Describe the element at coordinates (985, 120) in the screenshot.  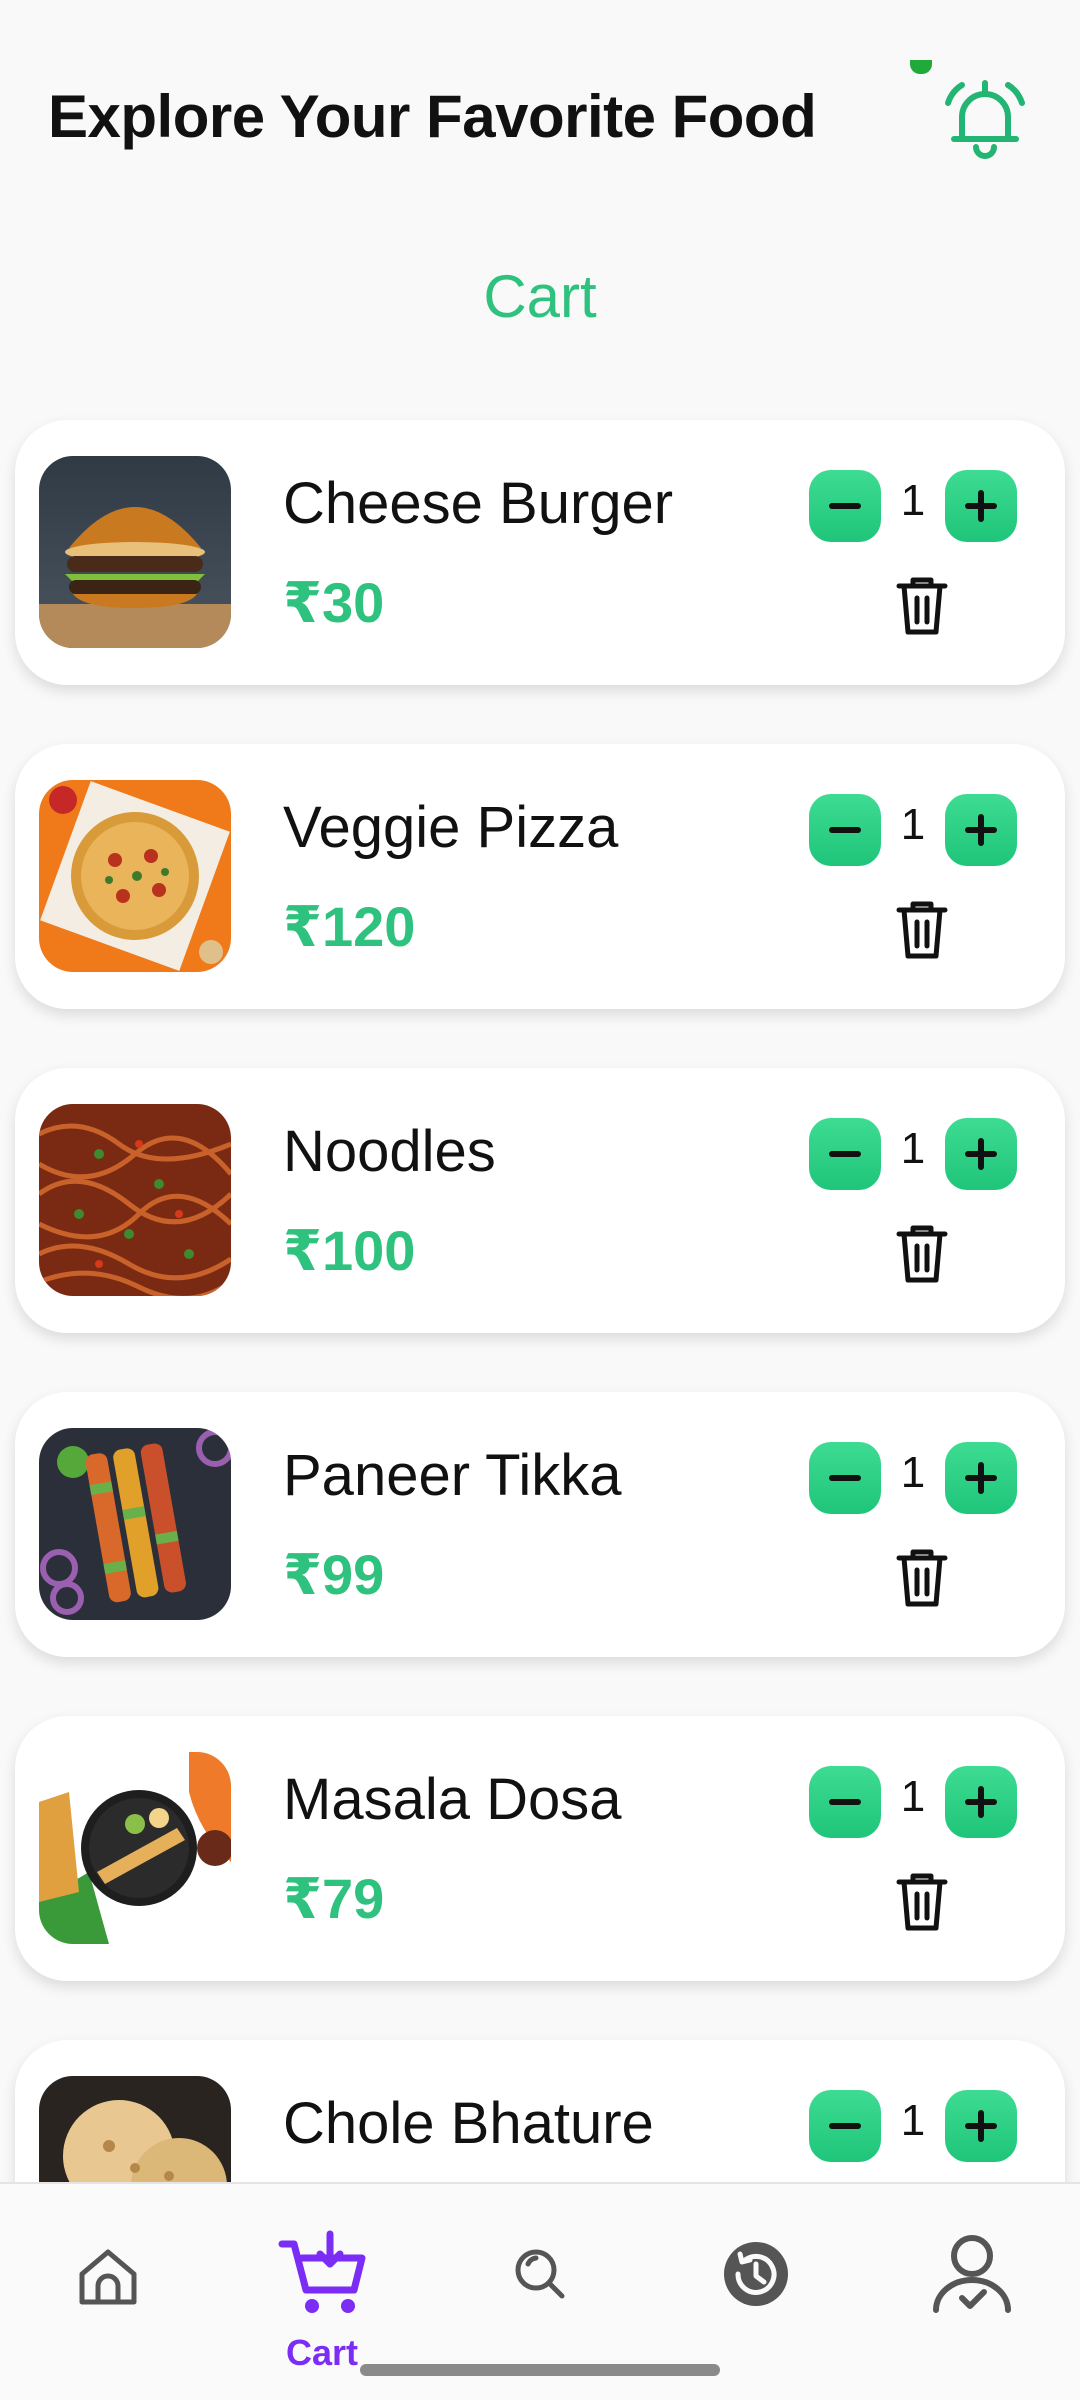
I see `notification-bell-icon` at that location.